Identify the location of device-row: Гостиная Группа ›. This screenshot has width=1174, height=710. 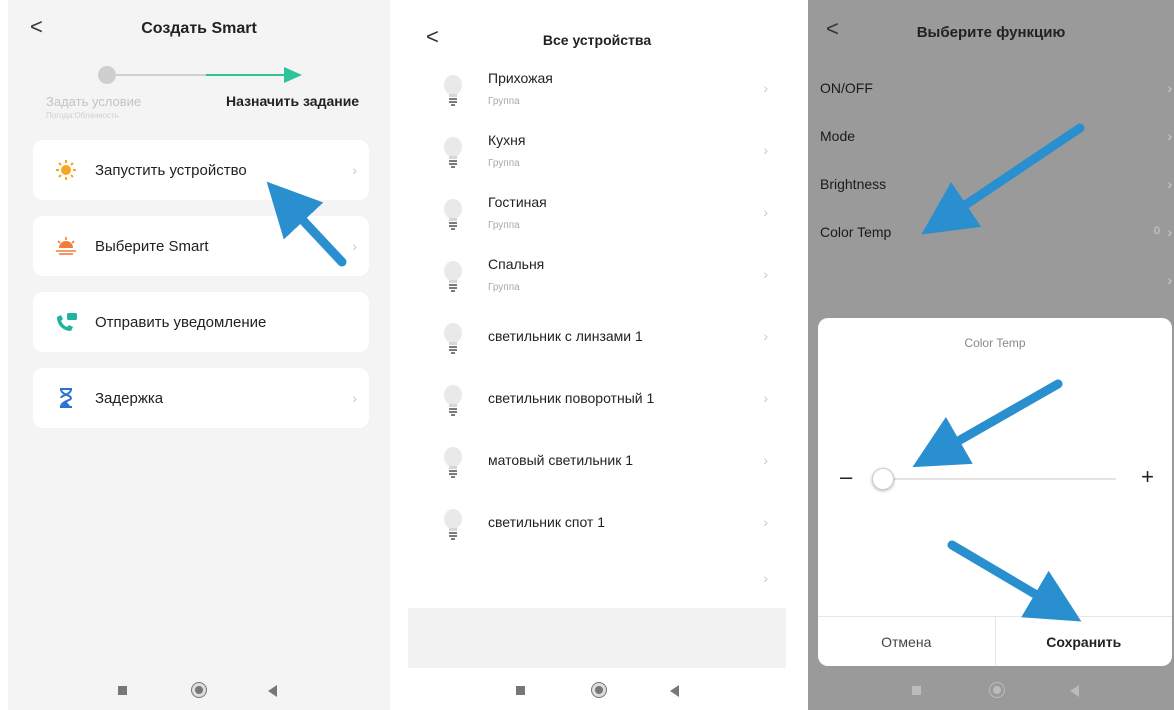
(597, 215).